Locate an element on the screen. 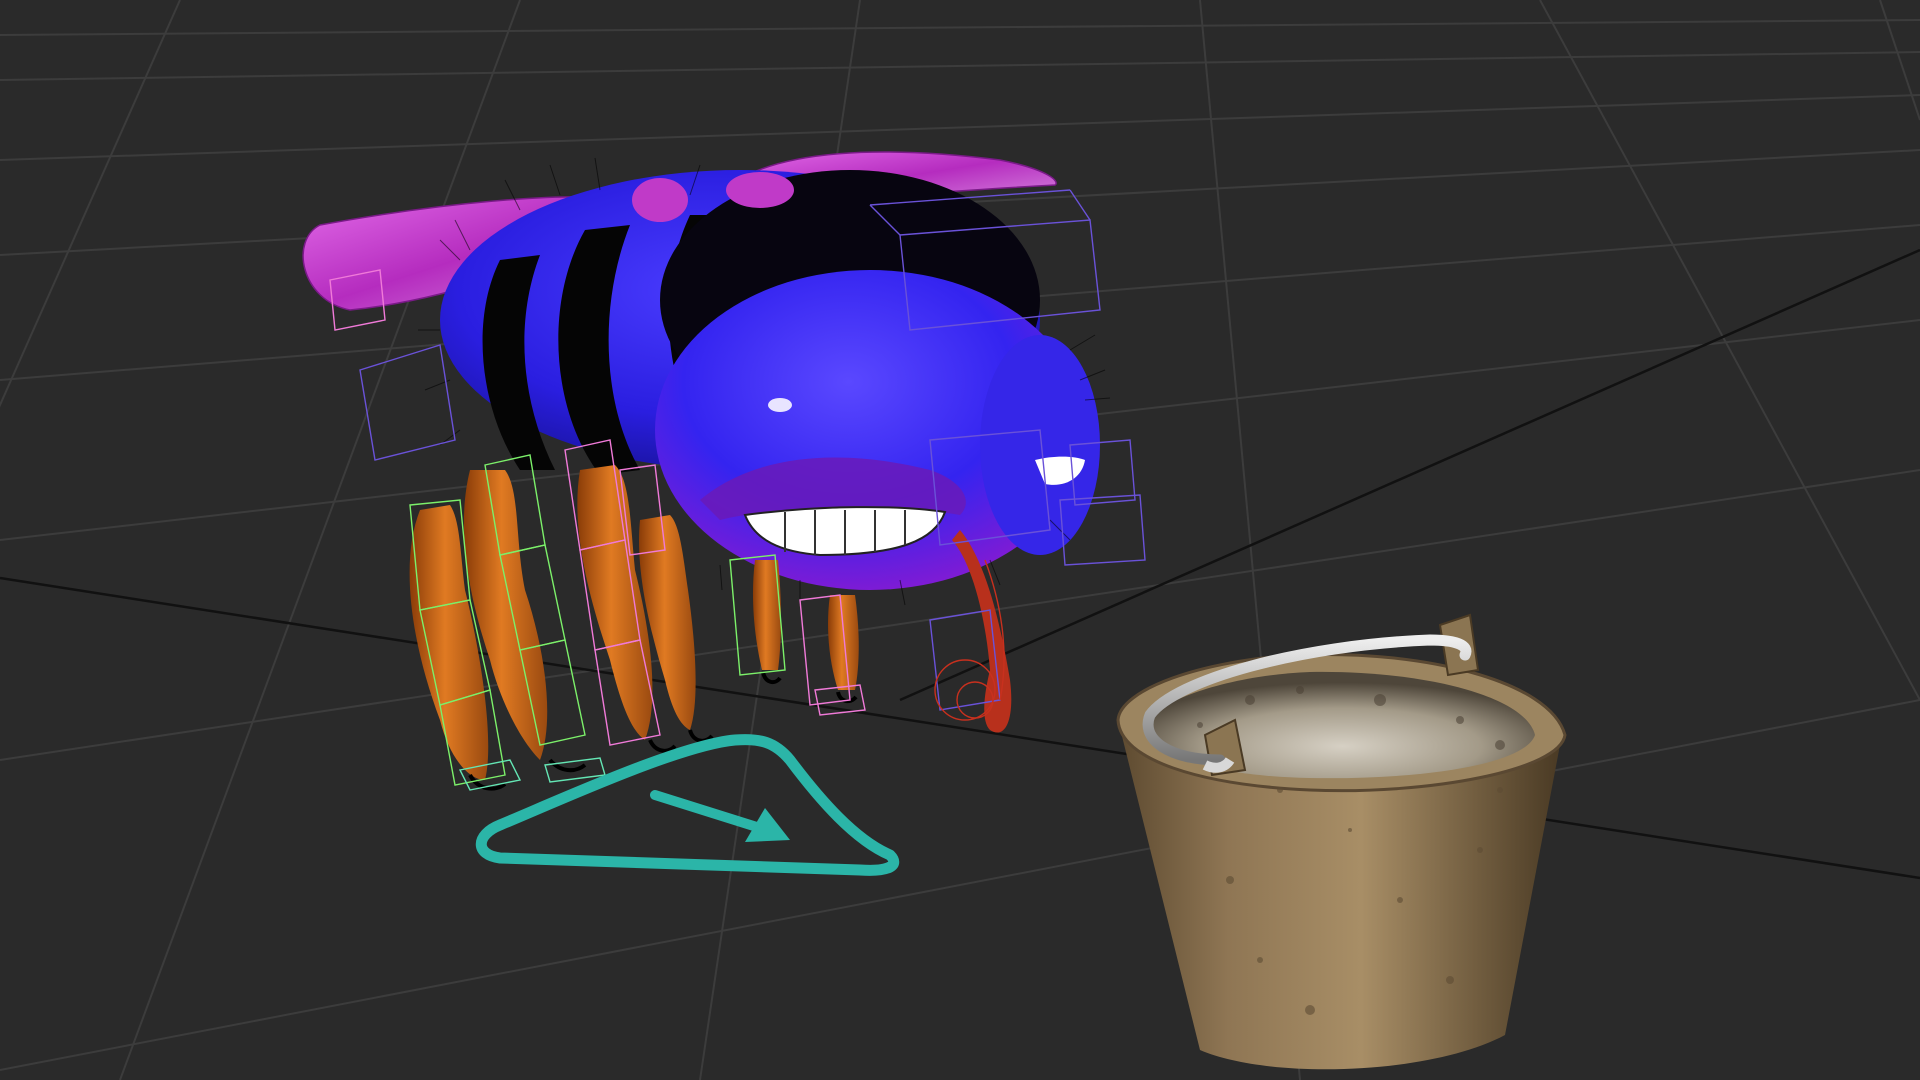  control-arrow-shaft is located at coordinates (707, 811).